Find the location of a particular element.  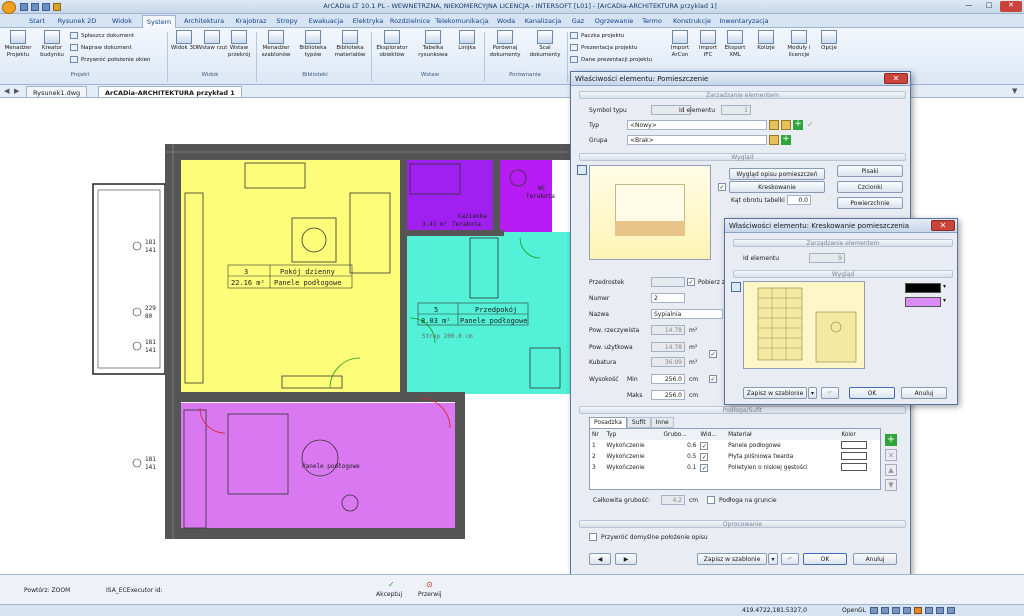

fill-color-swatch is located at coordinates (923, 302).